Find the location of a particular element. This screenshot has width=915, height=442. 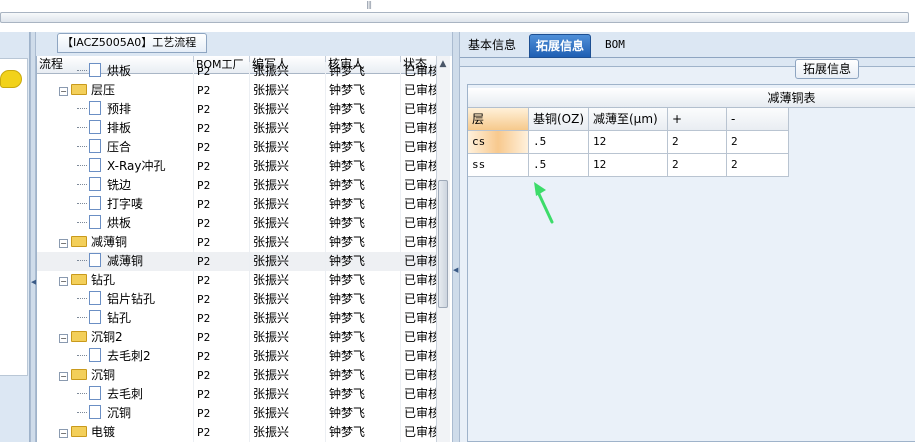

flow-cell: − 沉铜 is located at coordinates (115, 375).